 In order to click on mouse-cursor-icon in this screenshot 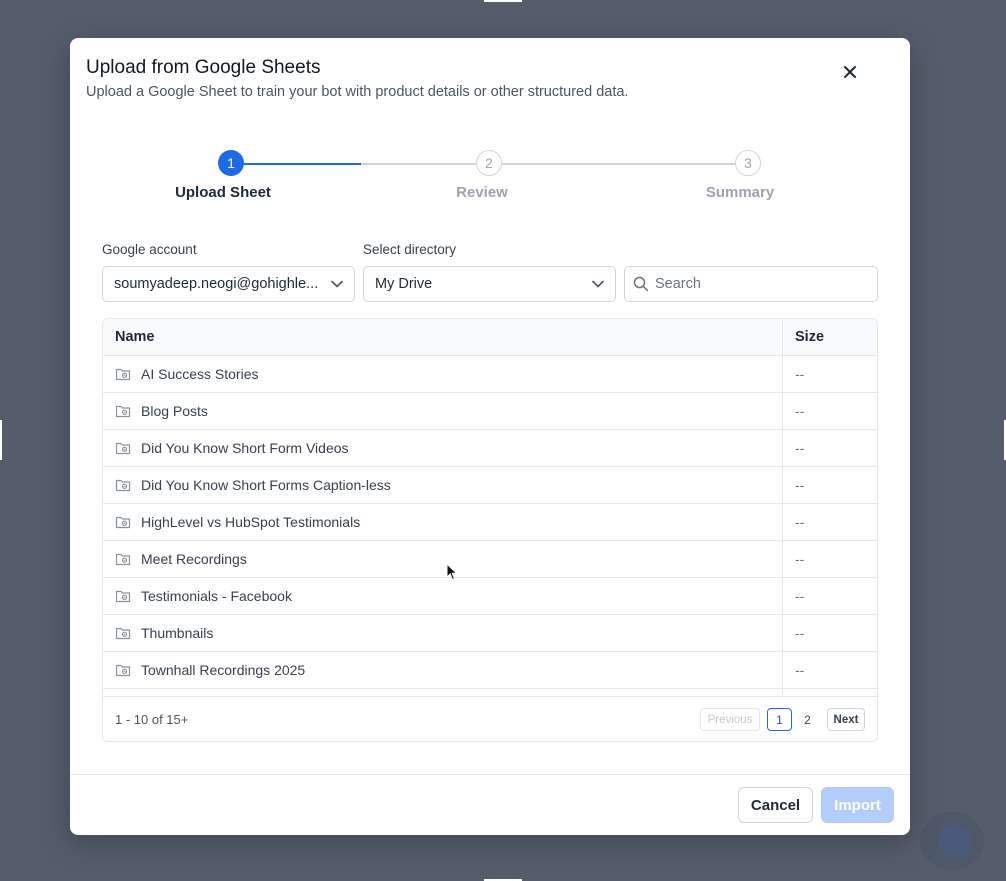, I will do `click(452, 572)`.